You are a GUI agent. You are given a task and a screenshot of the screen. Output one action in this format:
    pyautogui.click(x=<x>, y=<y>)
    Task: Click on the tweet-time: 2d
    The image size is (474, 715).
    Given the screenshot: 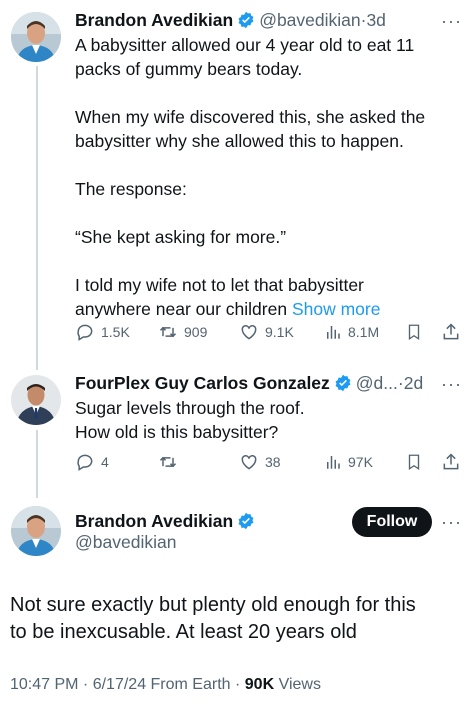 What is the action you would take?
    pyautogui.click(x=413, y=383)
    